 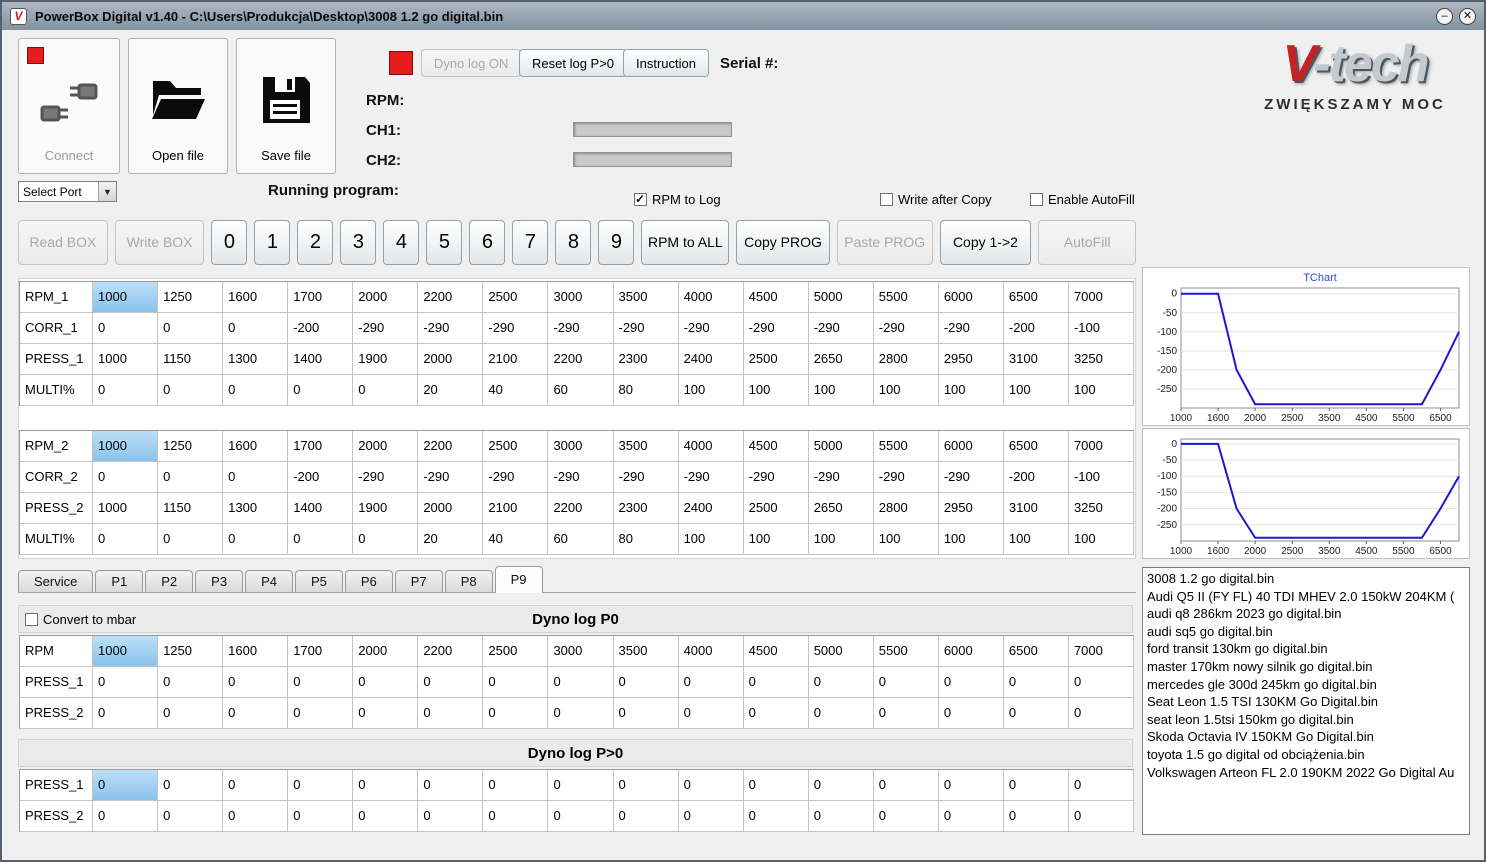 I want to click on table-cell: 1700, so click(x=321, y=651).